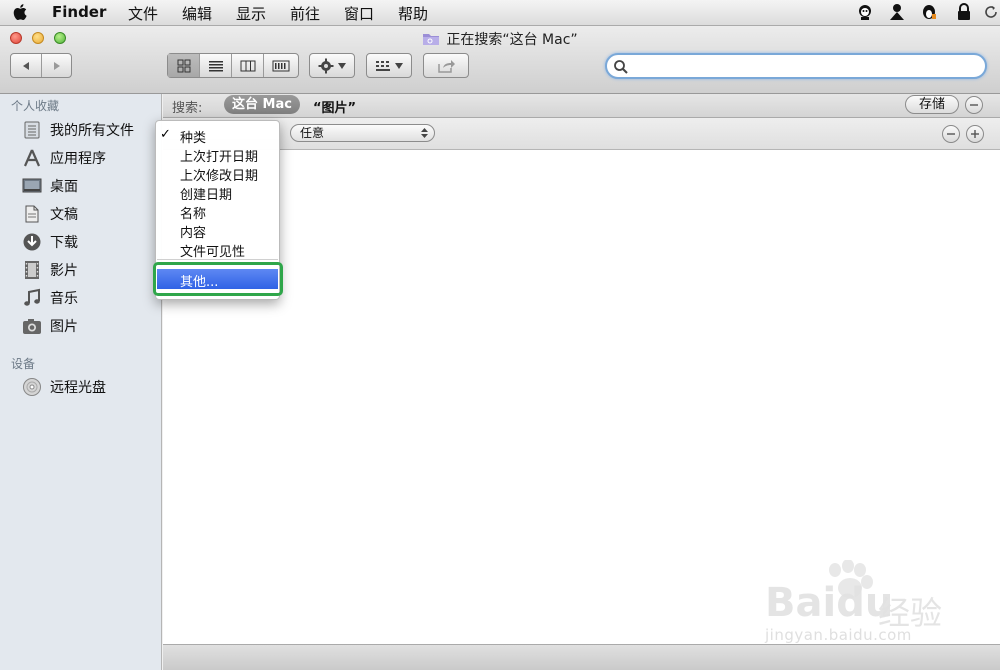  Describe the element at coordinates (359, 13) in the screenshot. I see `menu-window: 窗口` at that location.